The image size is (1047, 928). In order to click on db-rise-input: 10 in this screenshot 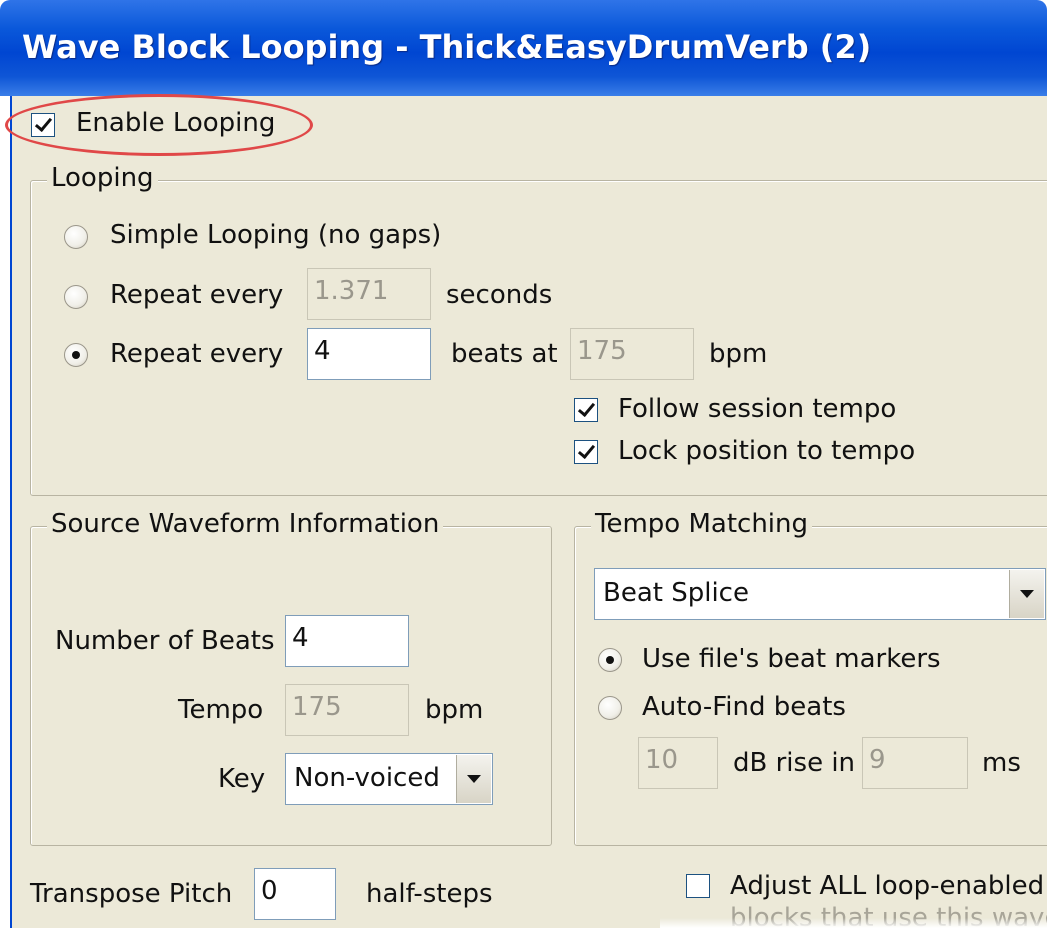, I will do `click(678, 763)`.